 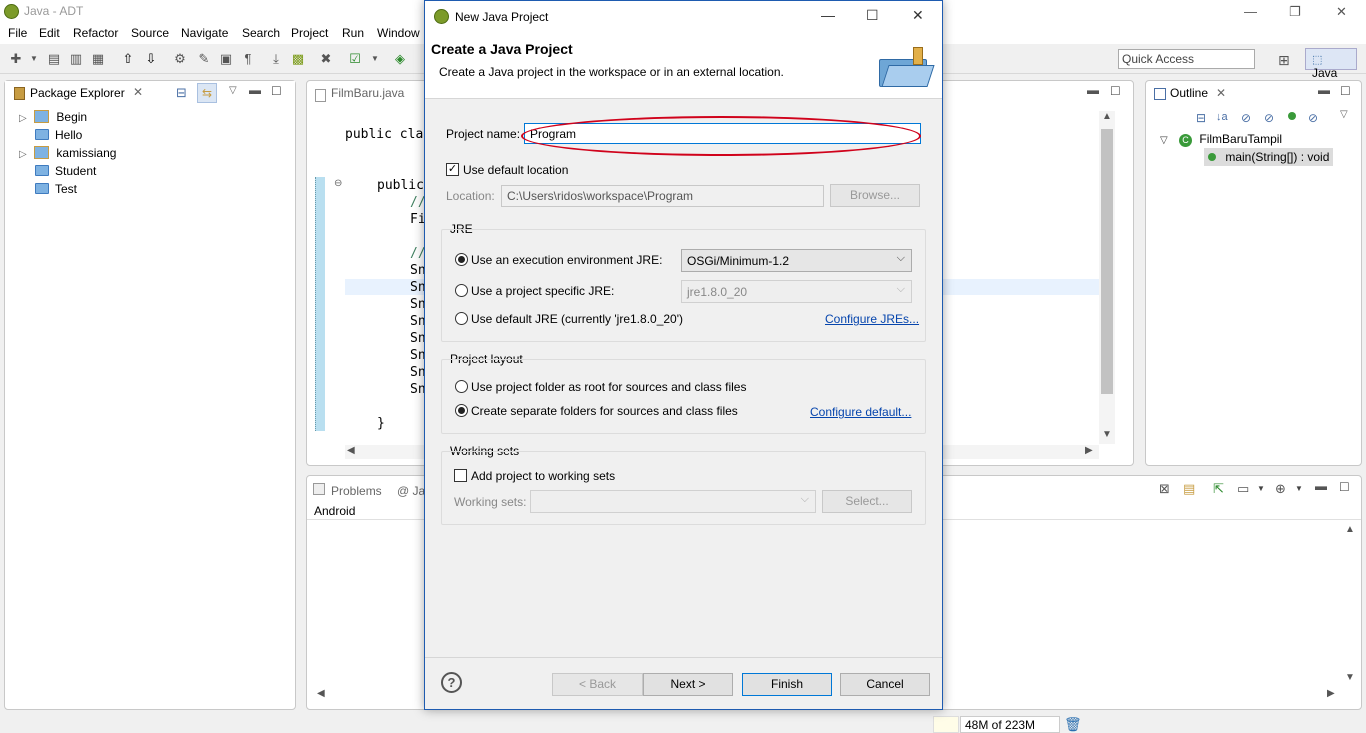 What do you see at coordinates (16, 59) in the screenshot?
I see `new-icon: ✚` at bounding box center [16, 59].